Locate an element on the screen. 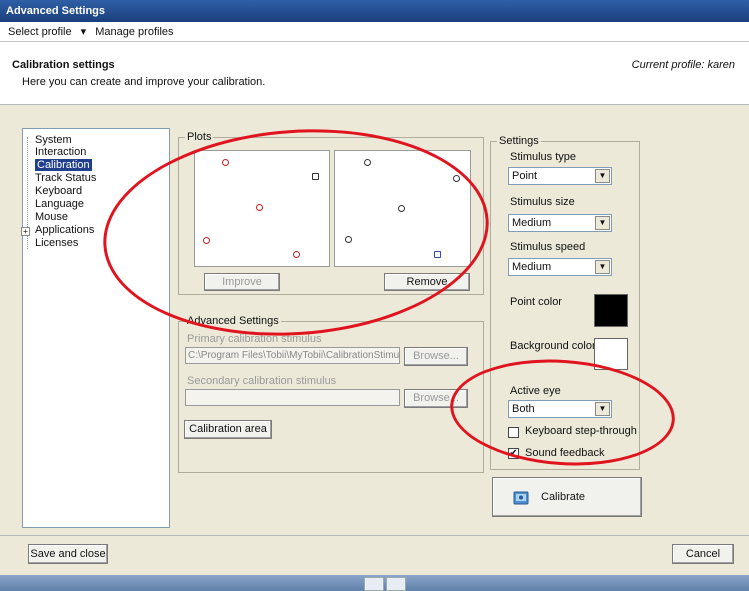 This screenshot has width=749, height=591. tree-item-applications: Applications is located at coordinates (64, 230).